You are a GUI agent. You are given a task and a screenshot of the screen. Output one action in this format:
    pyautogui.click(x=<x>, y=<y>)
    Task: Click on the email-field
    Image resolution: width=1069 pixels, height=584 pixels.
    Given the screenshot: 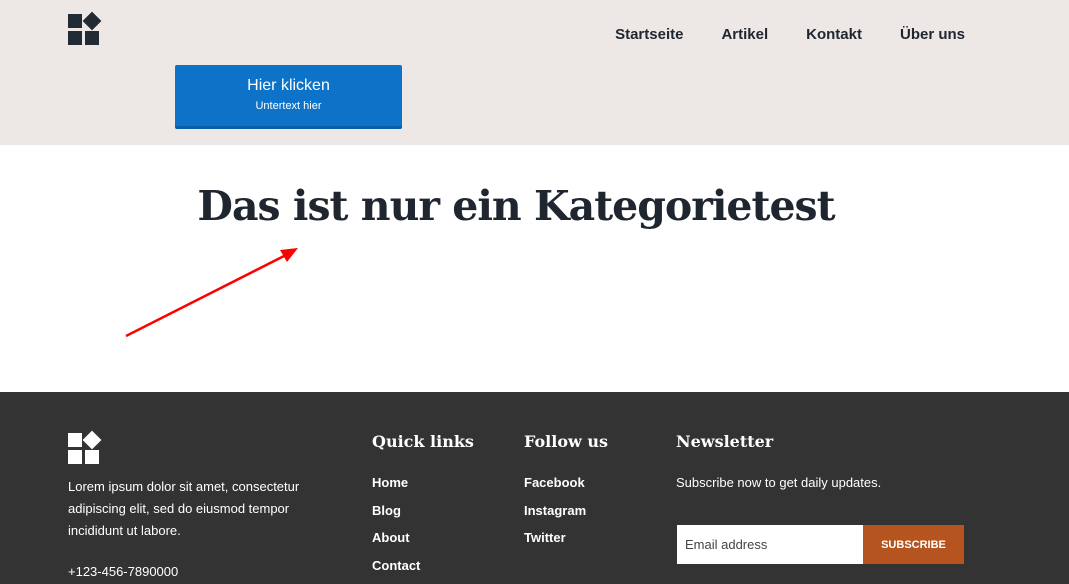 What is the action you would take?
    pyautogui.click(x=770, y=544)
    